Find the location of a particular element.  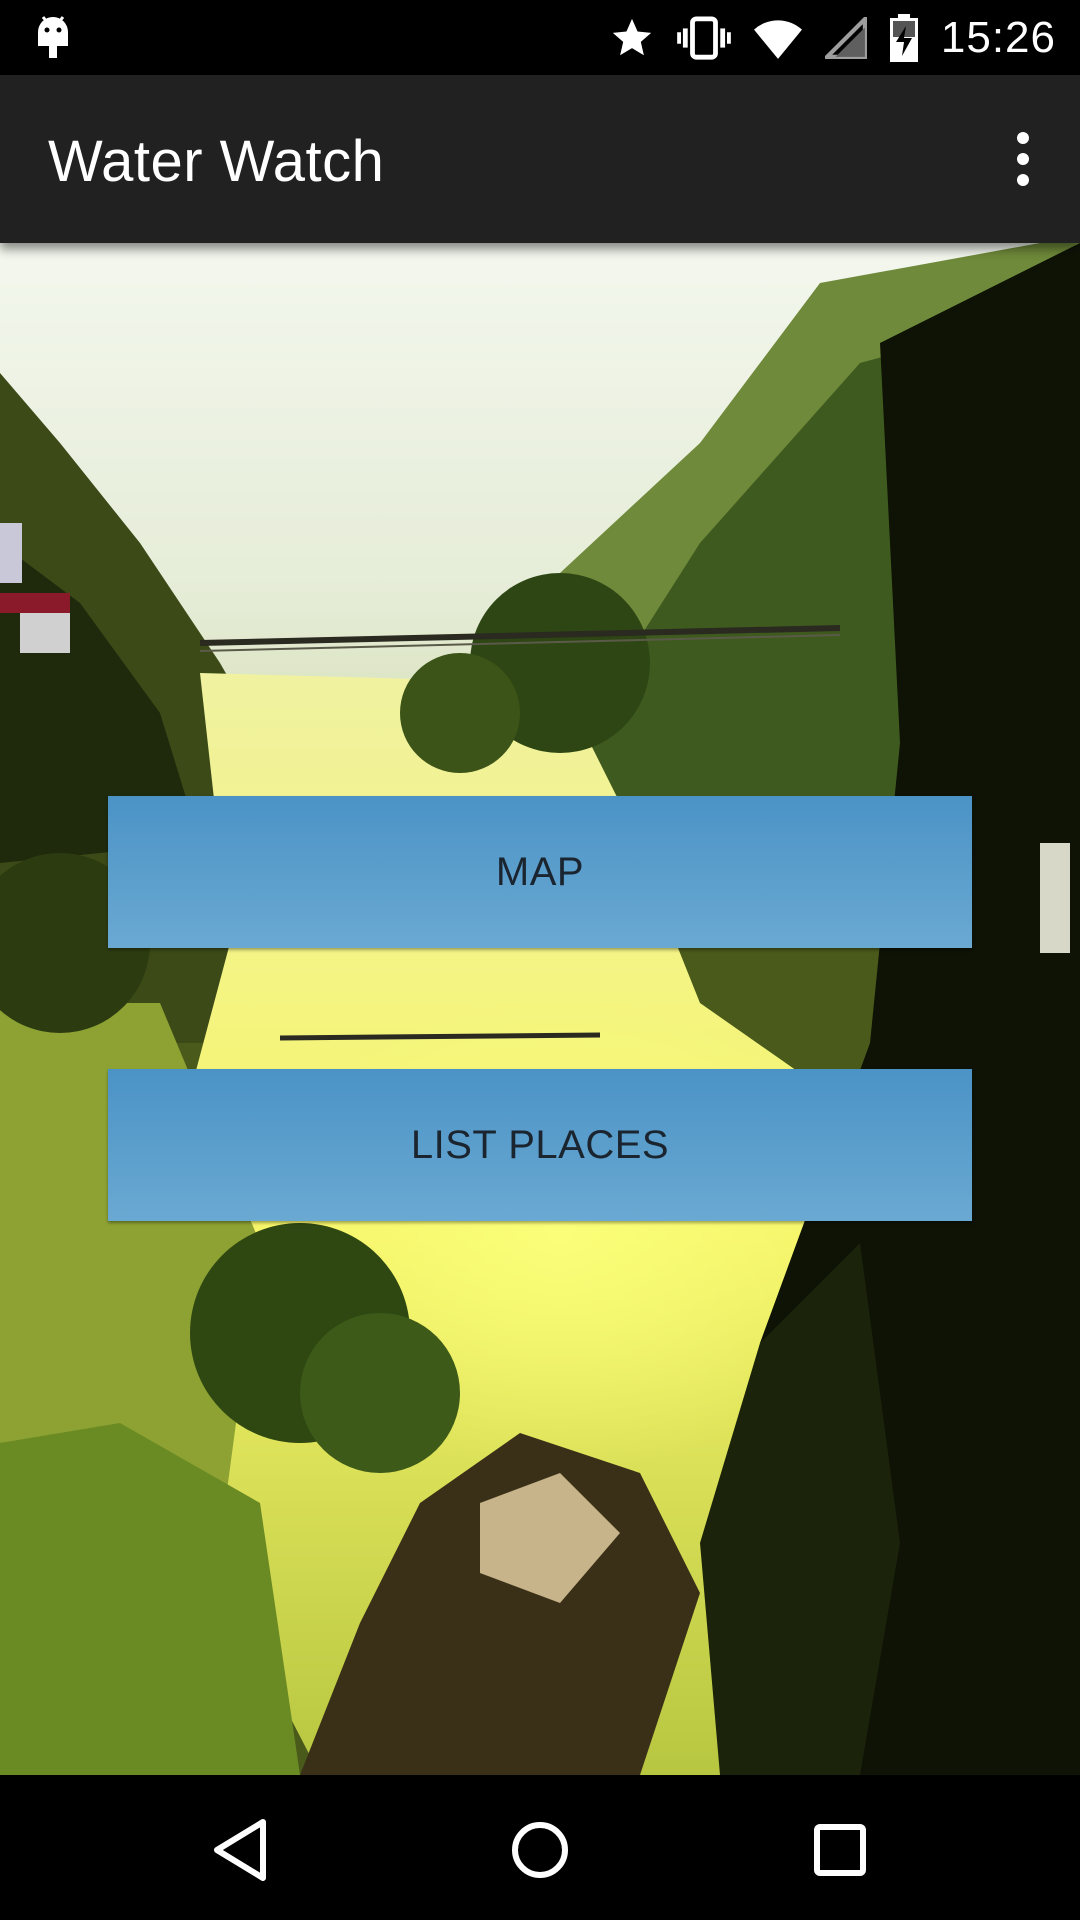

list-places-button: LIST PLACES is located at coordinates (540, 1145).